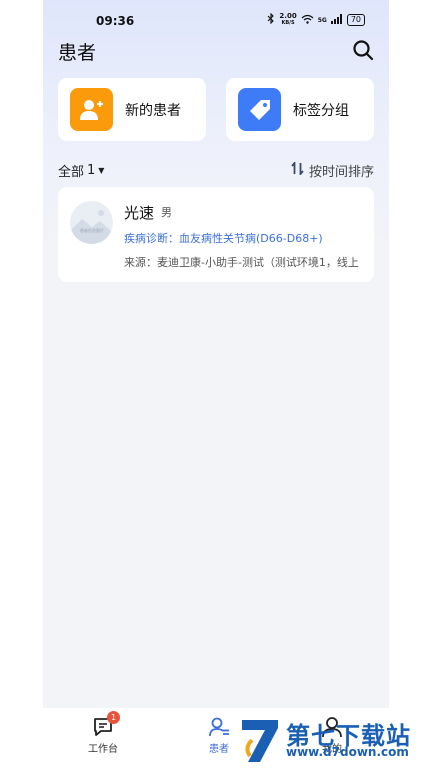 This screenshot has height=768, width=432. What do you see at coordinates (219, 727) in the screenshot?
I see `patient-icon` at bounding box center [219, 727].